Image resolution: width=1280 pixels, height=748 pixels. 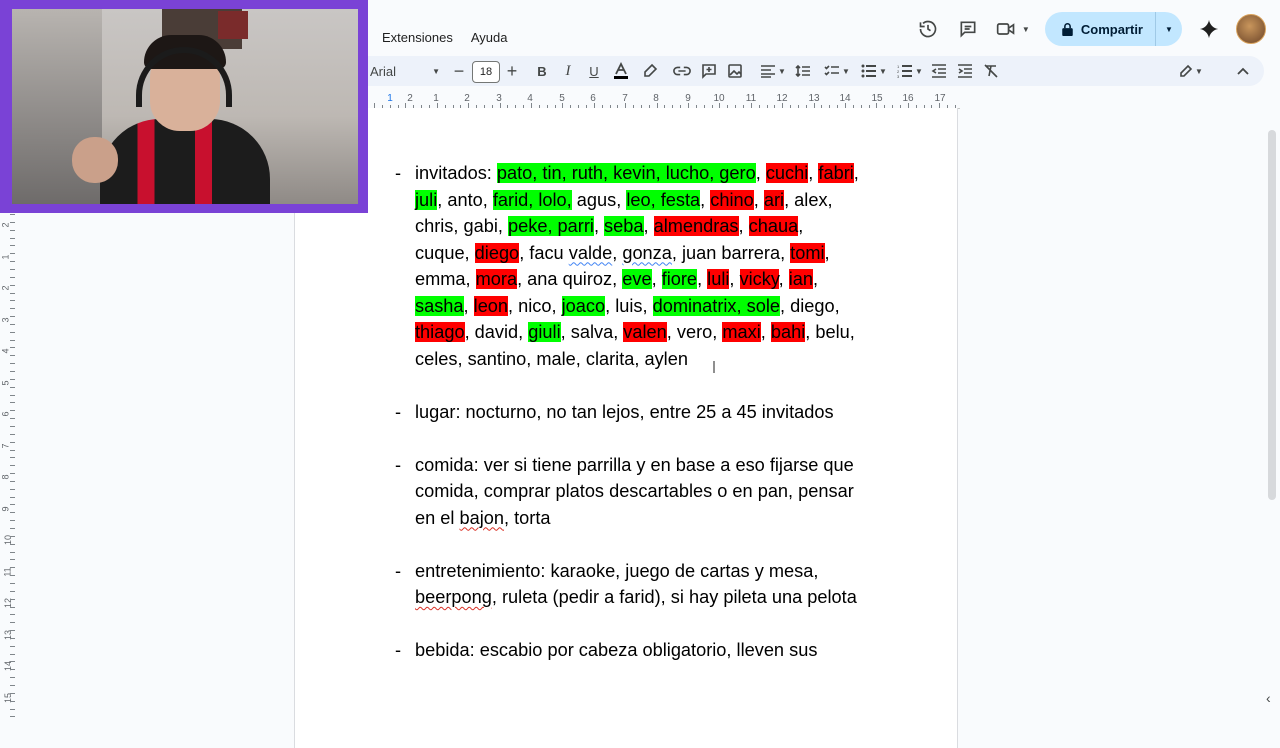 What do you see at coordinates (773, 226) in the screenshot?
I see `highlight-red: chaua` at bounding box center [773, 226].